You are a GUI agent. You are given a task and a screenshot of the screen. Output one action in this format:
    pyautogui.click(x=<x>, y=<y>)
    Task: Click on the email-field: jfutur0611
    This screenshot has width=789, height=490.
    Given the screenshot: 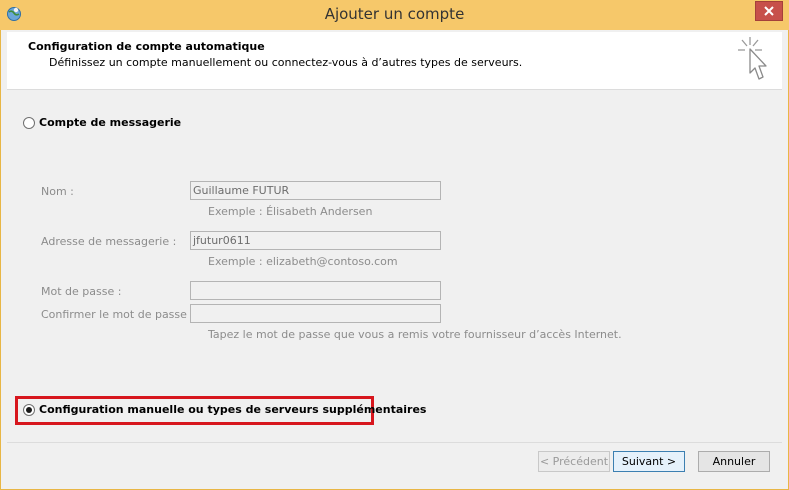 What is the action you would take?
    pyautogui.click(x=315, y=240)
    